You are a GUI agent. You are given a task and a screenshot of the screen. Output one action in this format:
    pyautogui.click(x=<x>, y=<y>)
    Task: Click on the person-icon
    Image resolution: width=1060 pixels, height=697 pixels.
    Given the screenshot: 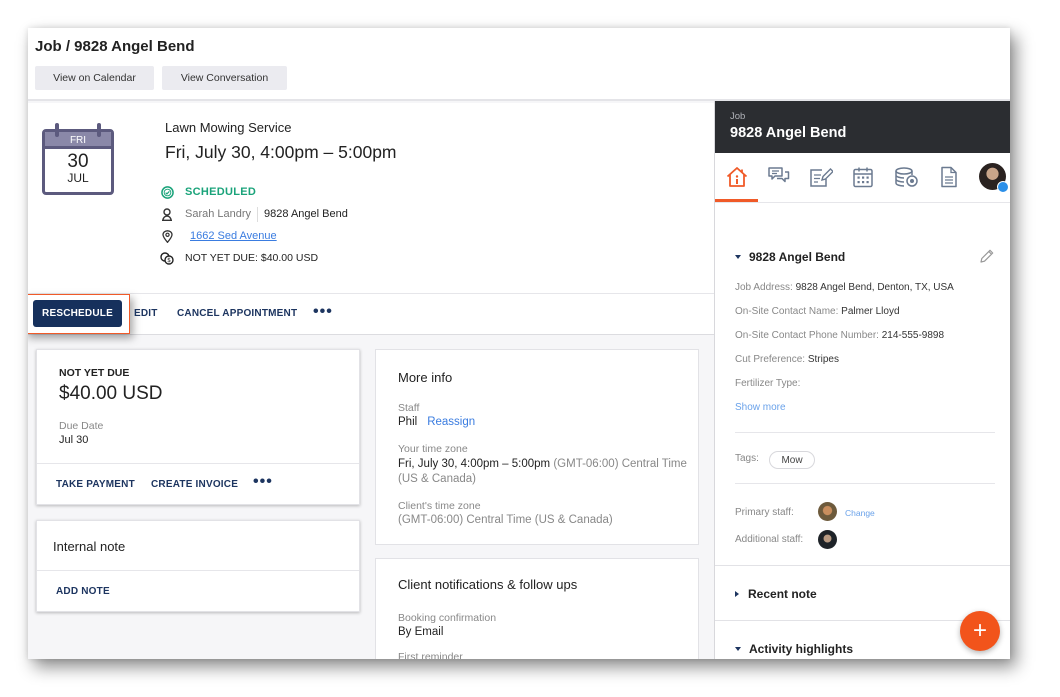 What is the action you would take?
    pyautogui.click(x=167, y=214)
    